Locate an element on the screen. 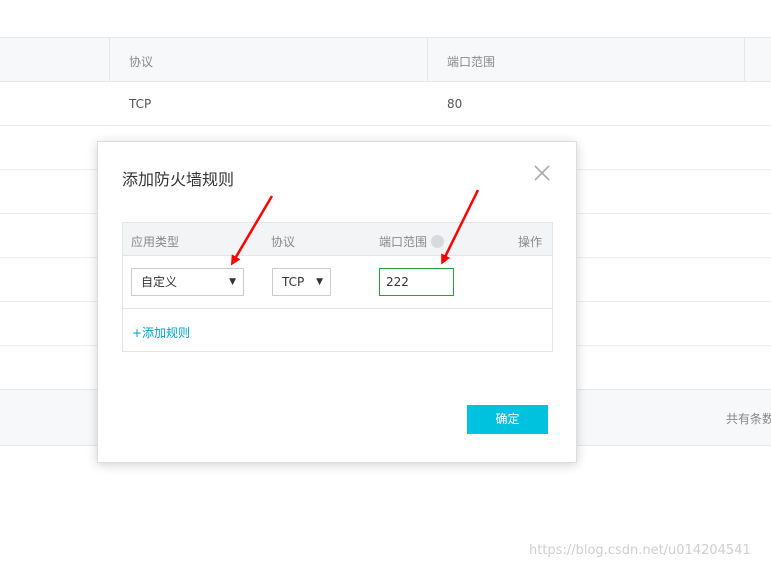 This screenshot has height=570, width=771. rule-table-header: 应用类型 协议 端口范围 操作 is located at coordinates (337, 239).